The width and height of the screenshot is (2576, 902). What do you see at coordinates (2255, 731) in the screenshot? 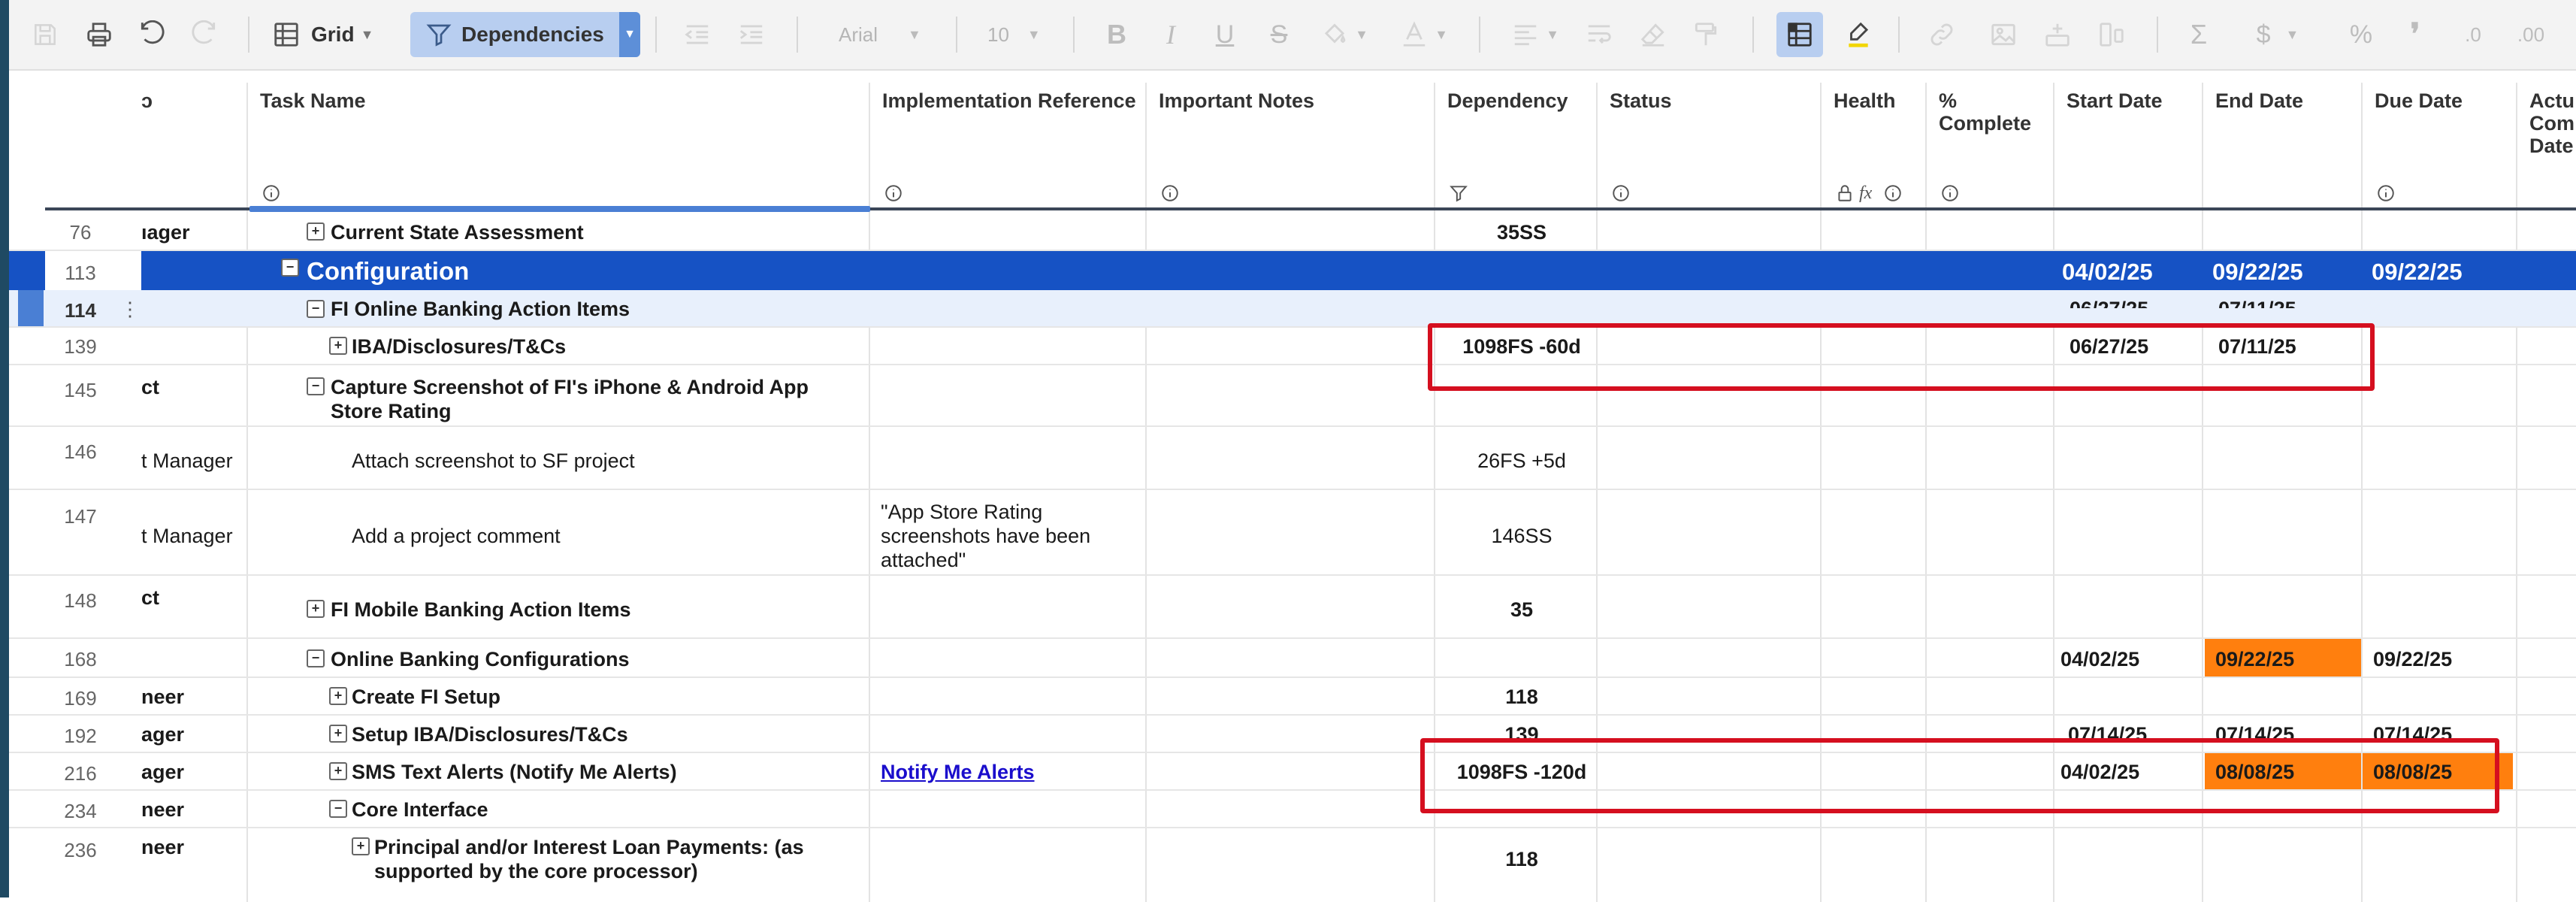
I see `end-date-cell: 07/14/25` at bounding box center [2255, 731].